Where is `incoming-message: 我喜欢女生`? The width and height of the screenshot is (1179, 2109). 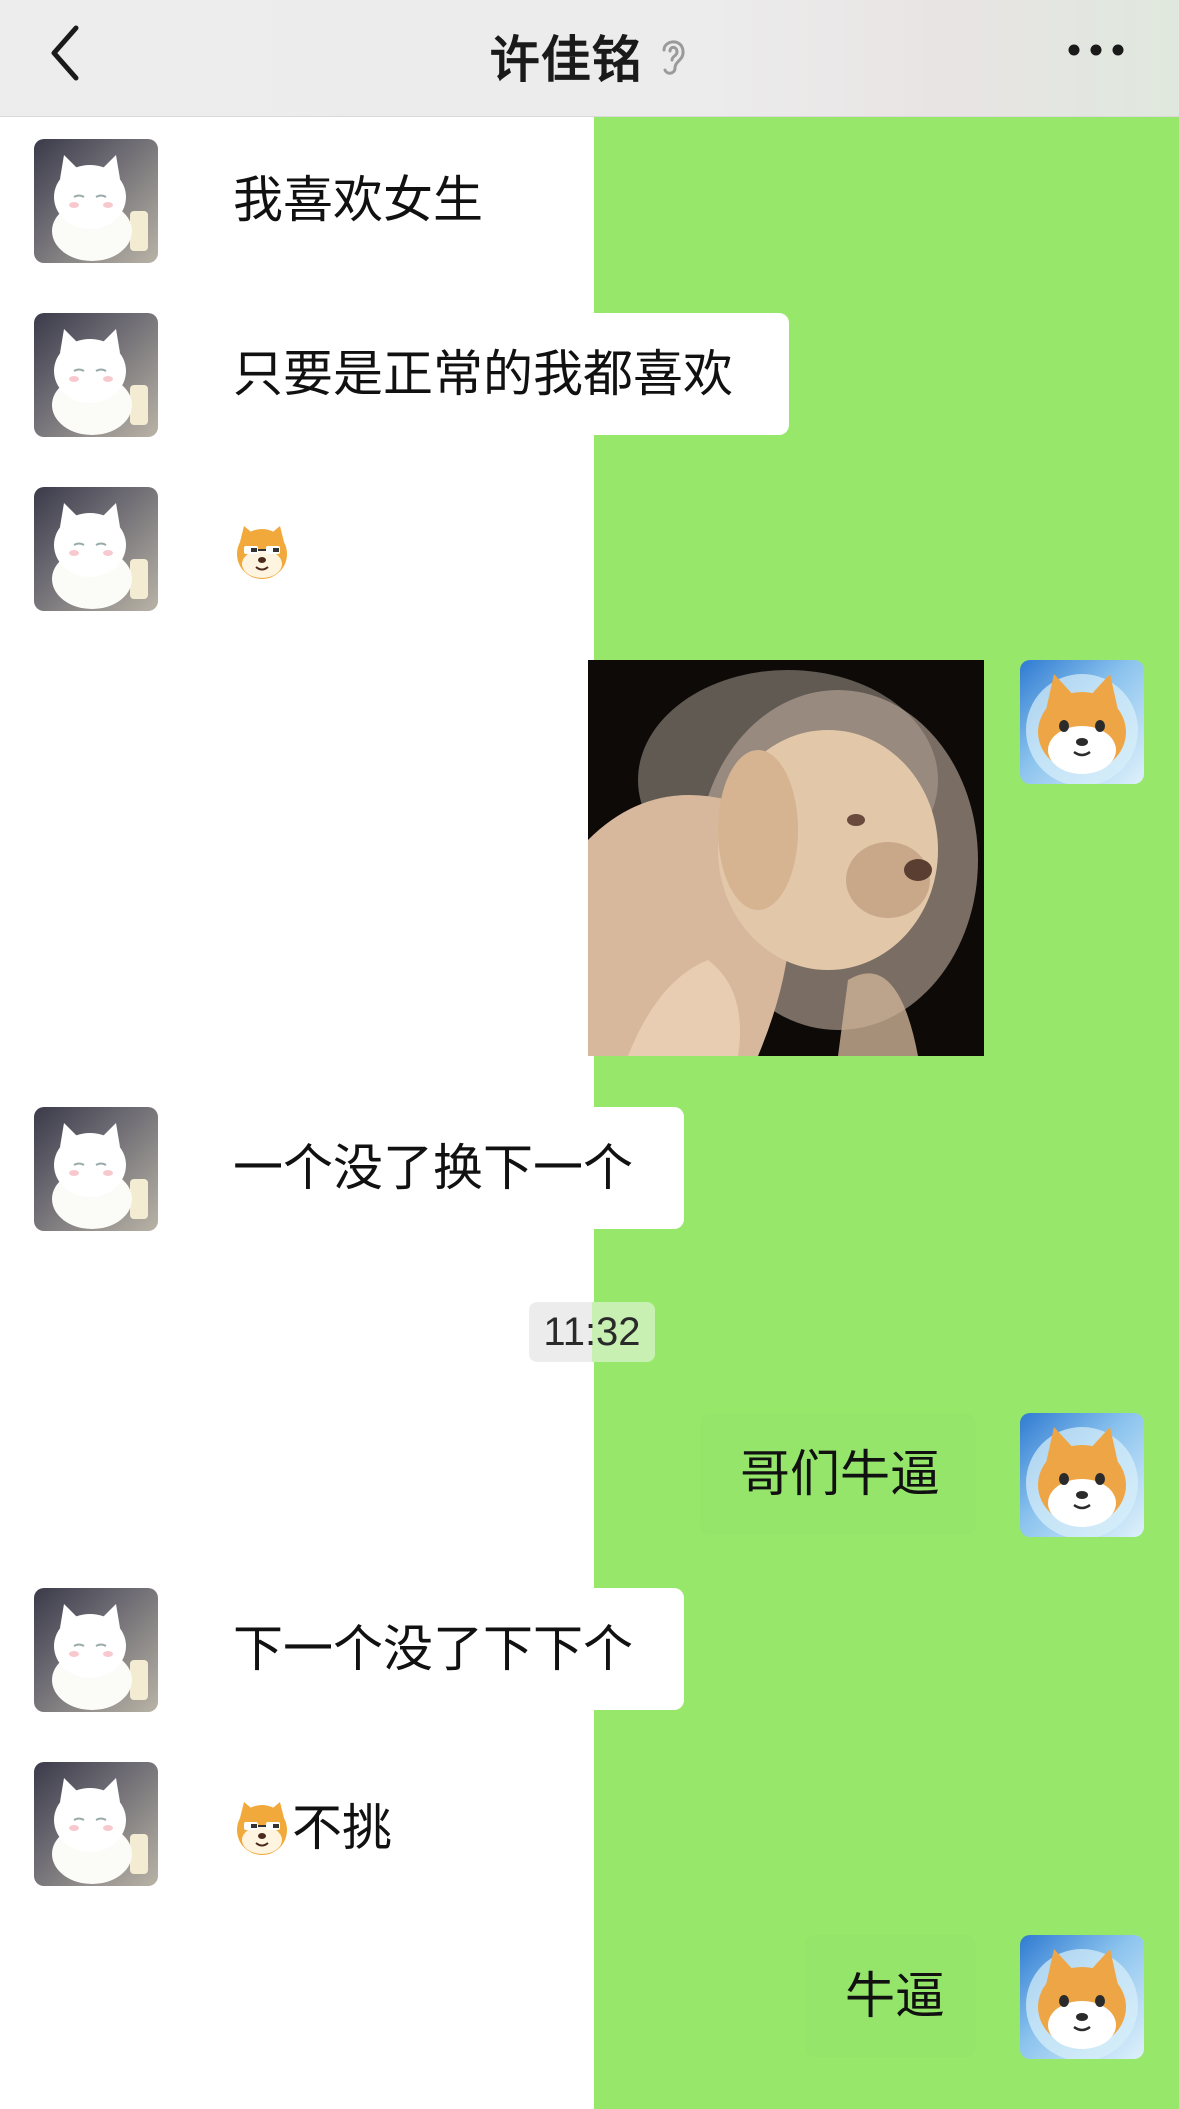 incoming-message: 我喜欢女生 is located at coordinates (393, 200).